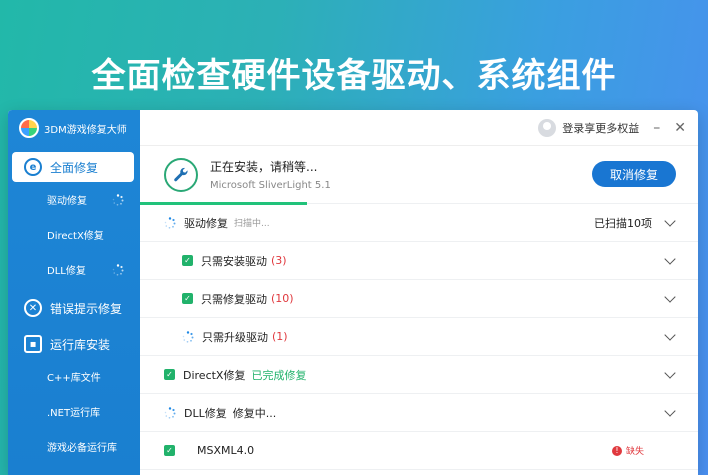 This screenshot has width=708, height=475. I want to click on driver-repair-label: 驱动修复, so click(206, 223).